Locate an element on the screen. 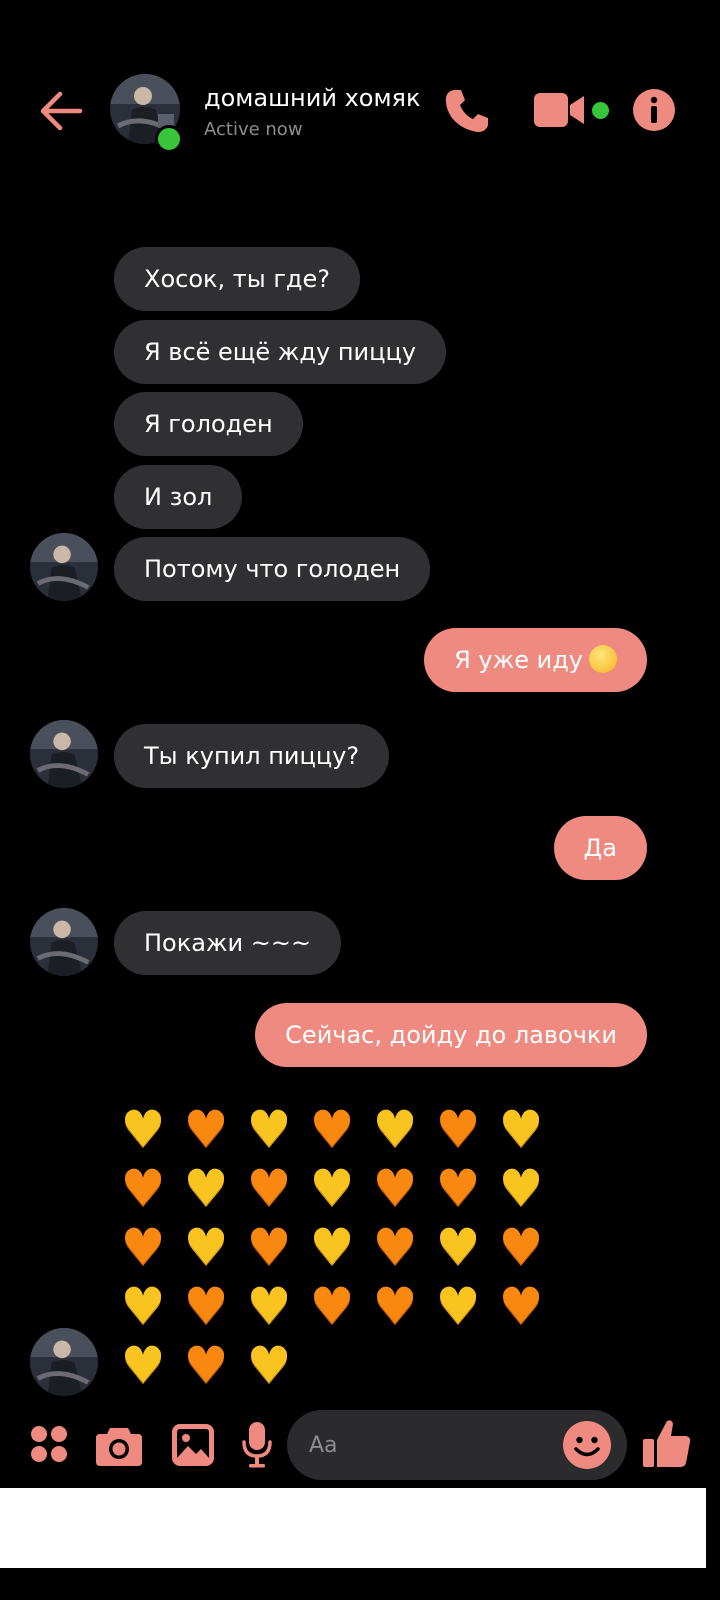 The height and width of the screenshot is (1600, 720). message-bubble-outgoing: Да is located at coordinates (600, 848).